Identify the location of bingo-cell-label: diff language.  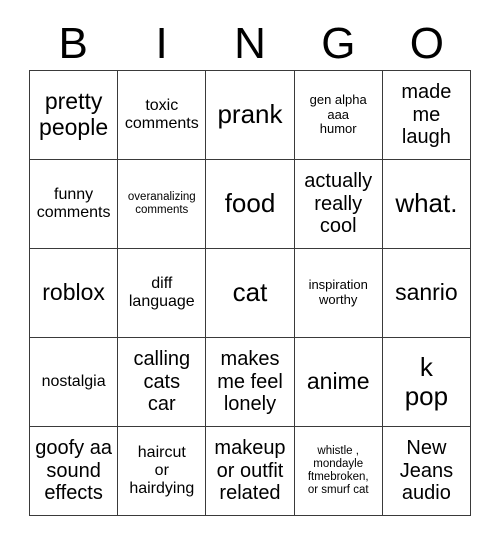
(161, 292).